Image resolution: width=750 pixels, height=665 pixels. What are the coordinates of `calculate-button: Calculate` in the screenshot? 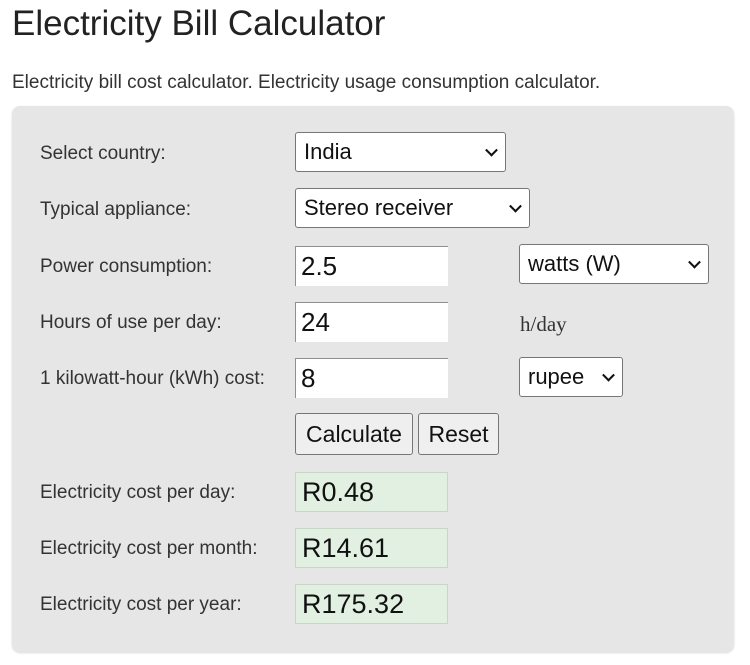 It's located at (354, 434).